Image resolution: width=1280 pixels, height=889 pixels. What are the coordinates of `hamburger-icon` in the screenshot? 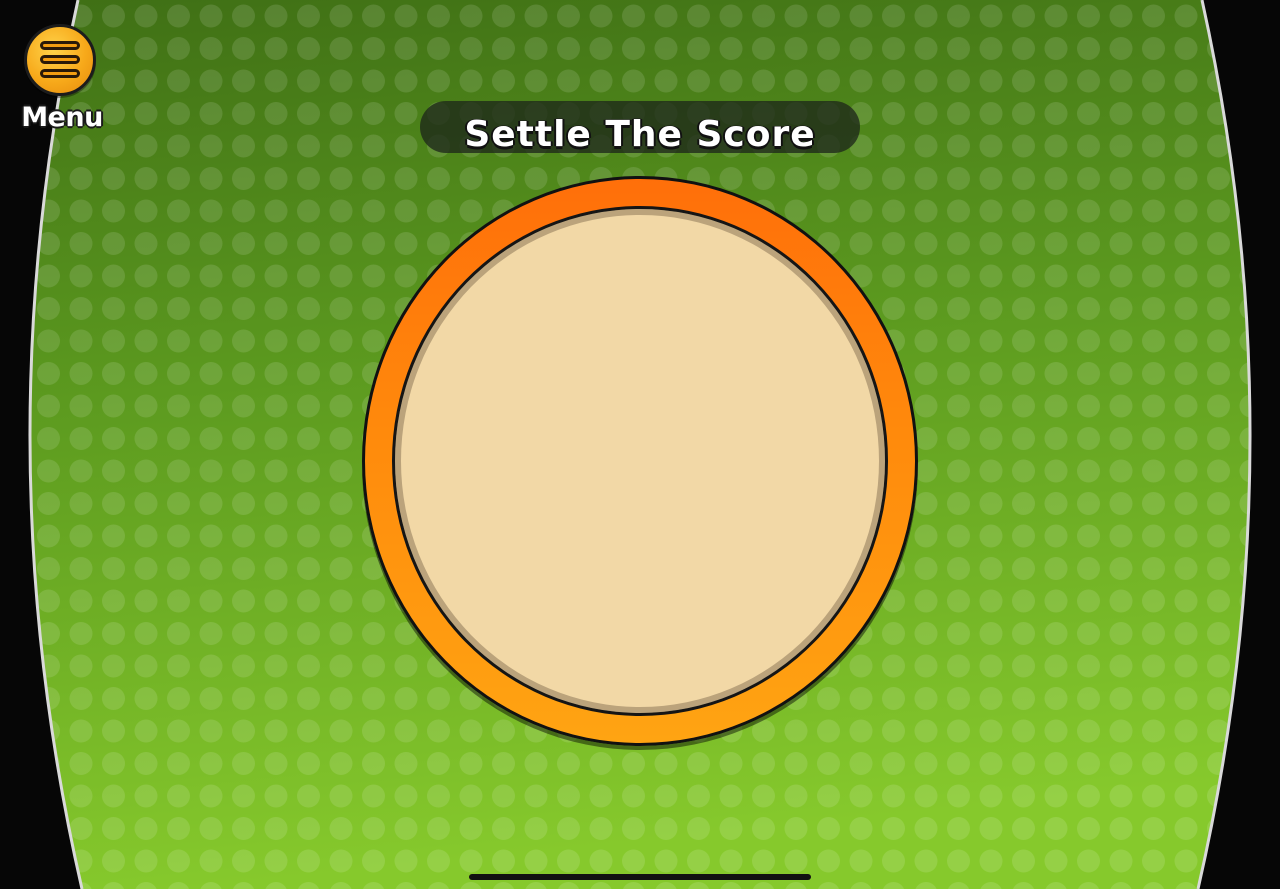 It's located at (60, 60).